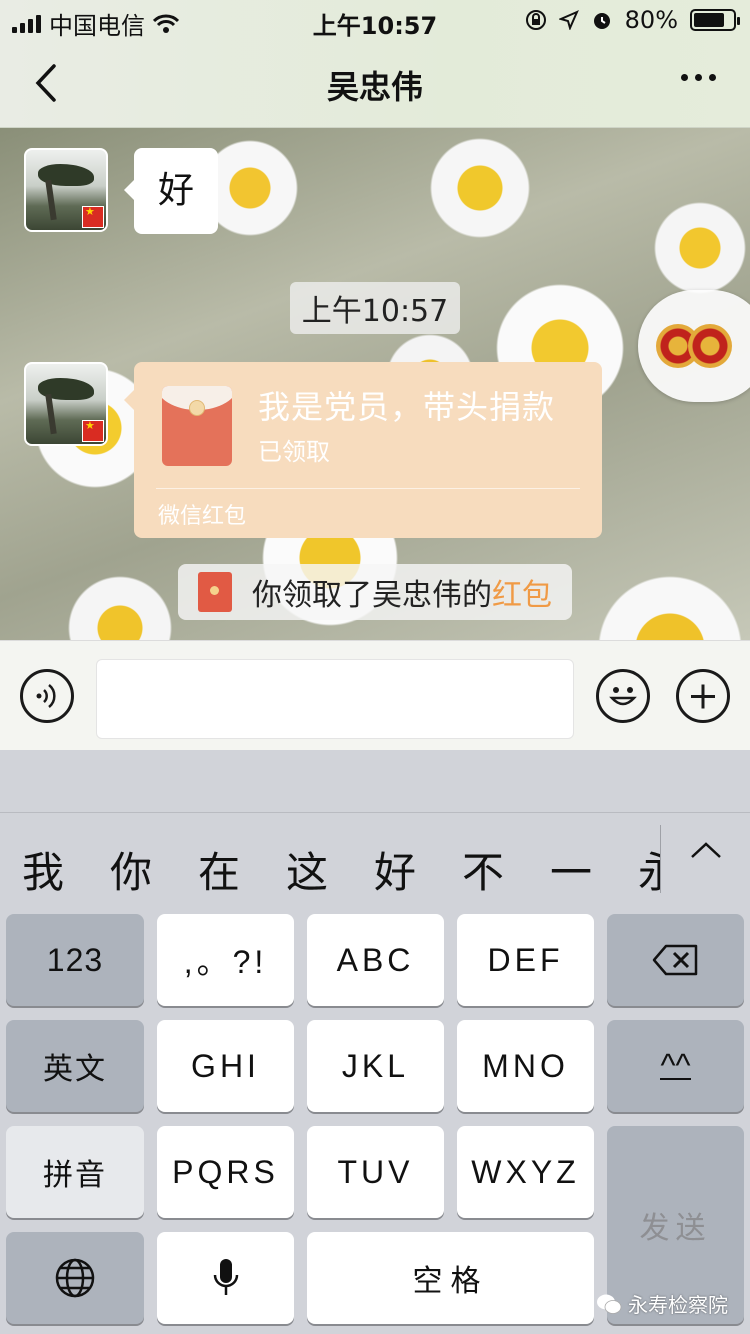  I want to click on key-label: WXYZ, so click(525, 1171).